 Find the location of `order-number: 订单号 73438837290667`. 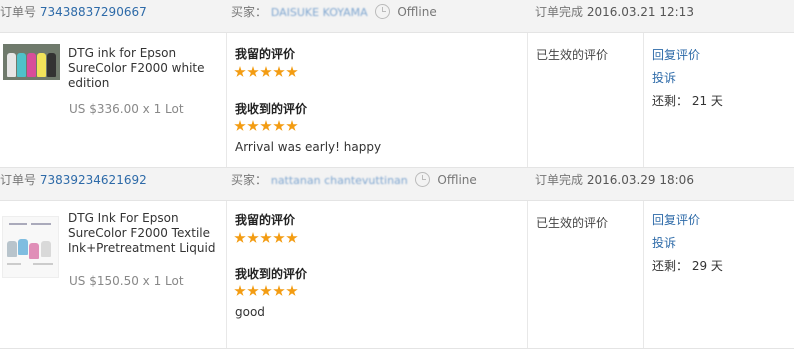

order-number: 订单号 73438837290667 is located at coordinates (73, 16).